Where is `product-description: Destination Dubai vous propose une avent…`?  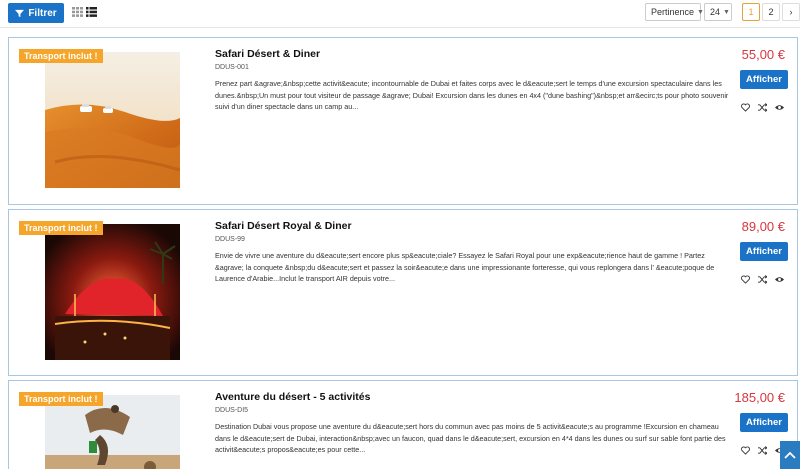 product-description: Destination Dubai vous propose une avent… is located at coordinates (470, 438).